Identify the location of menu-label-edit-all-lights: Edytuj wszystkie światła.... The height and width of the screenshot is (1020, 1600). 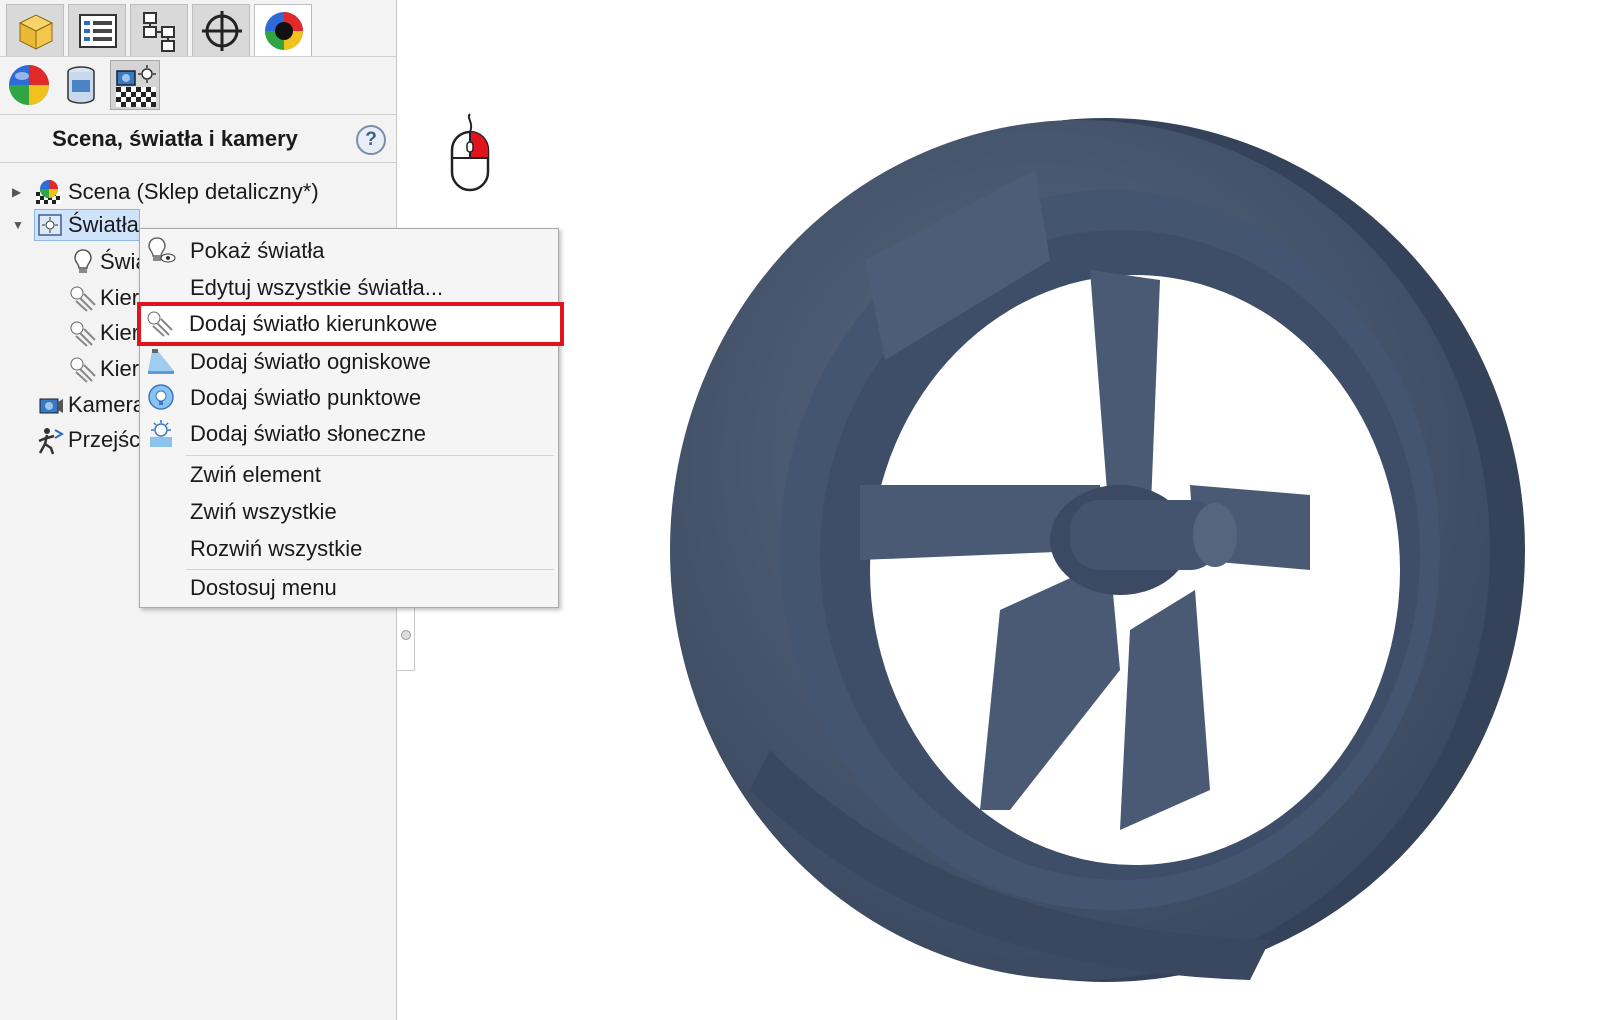
(317, 287).